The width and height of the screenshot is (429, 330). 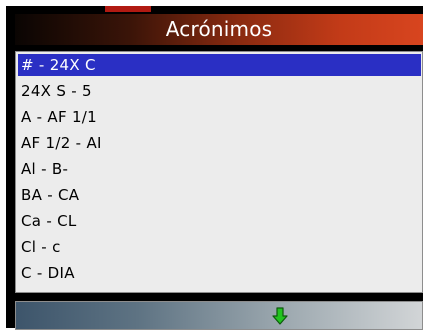 I want to click on list-item: A - AF 1/1, so click(x=219, y=117).